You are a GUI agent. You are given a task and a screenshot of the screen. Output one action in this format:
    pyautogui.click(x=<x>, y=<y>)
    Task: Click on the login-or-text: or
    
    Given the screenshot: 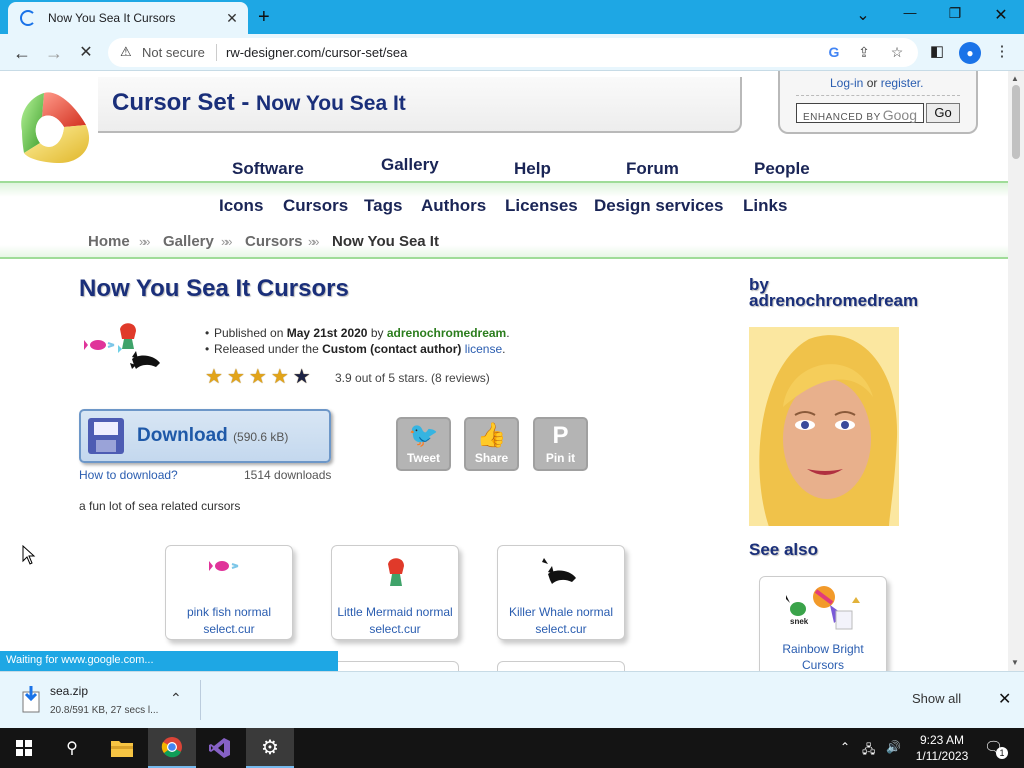 What is the action you would take?
    pyautogui.click(x=872, y=83)
    